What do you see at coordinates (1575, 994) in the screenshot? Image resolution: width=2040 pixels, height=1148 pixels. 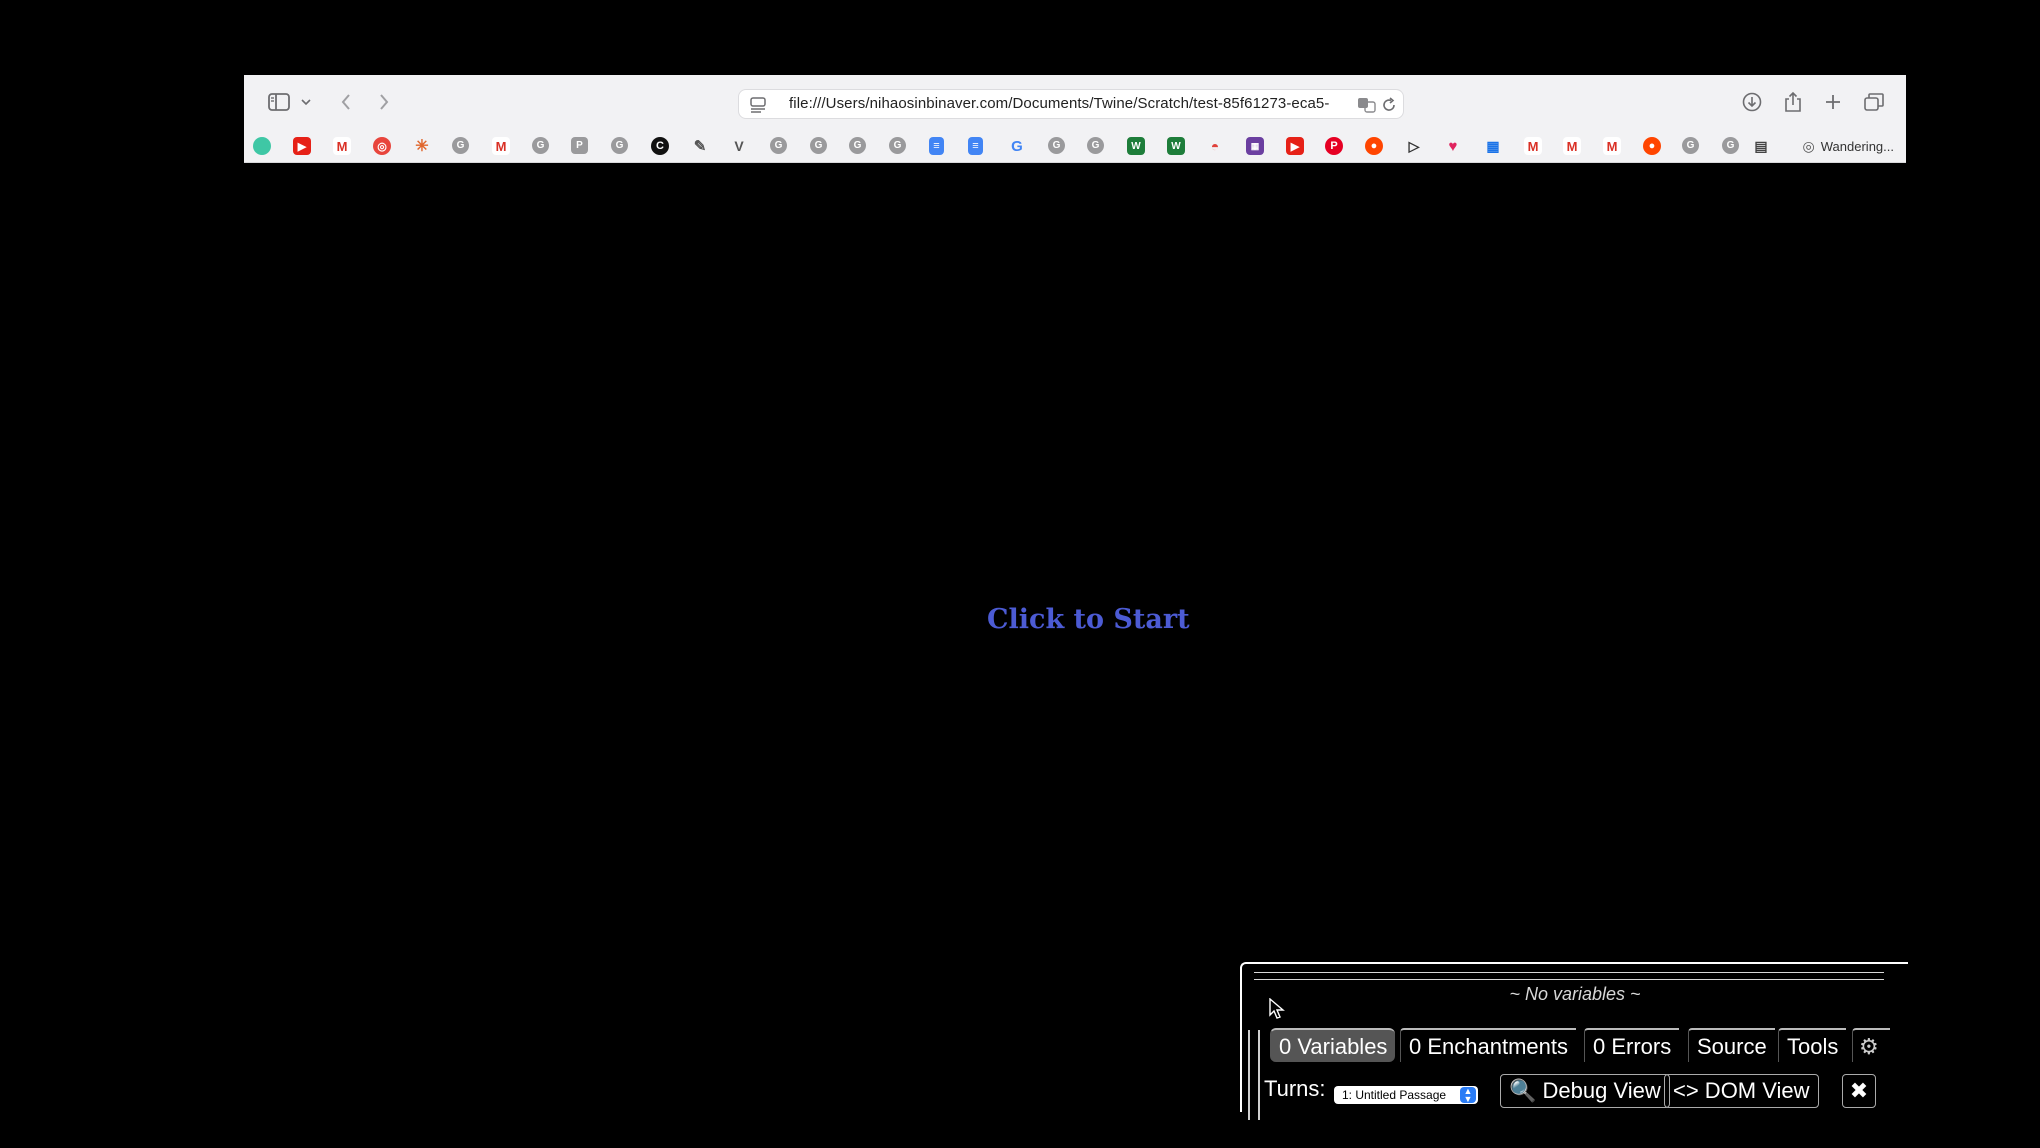 I see `no-variables-text: ~ No variables ~` at bounding box center [1575, 994].